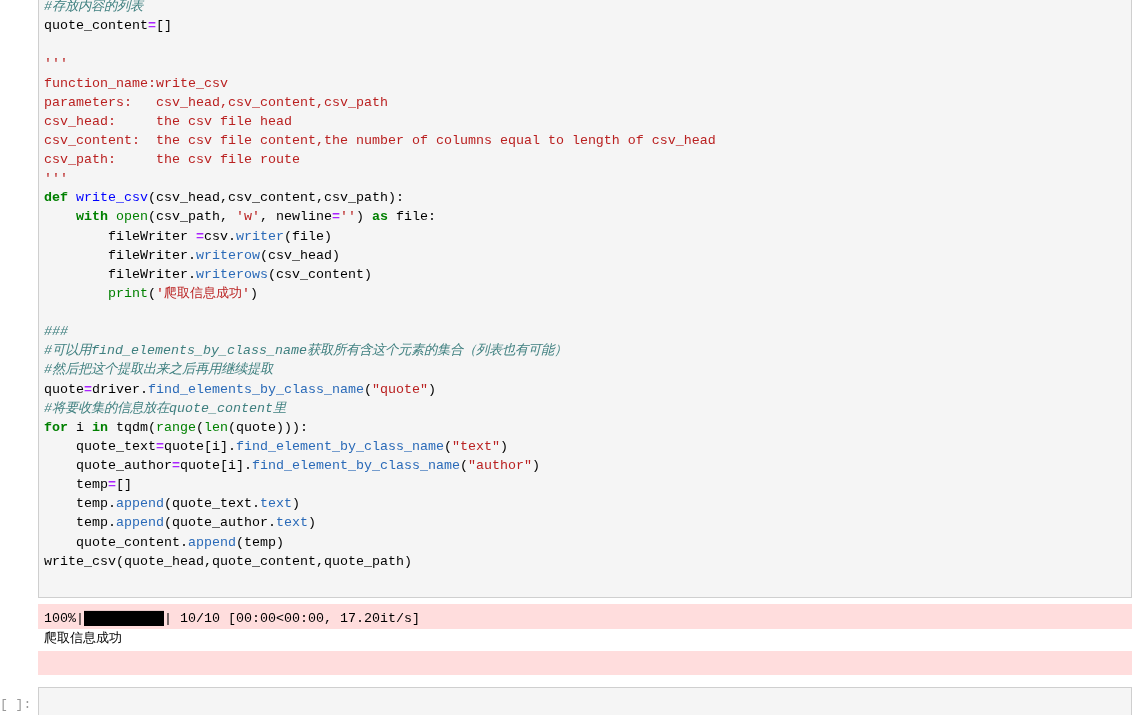  I want to click on code-line: for i in tqdm(range(len(quote))):, so click(176, 427).